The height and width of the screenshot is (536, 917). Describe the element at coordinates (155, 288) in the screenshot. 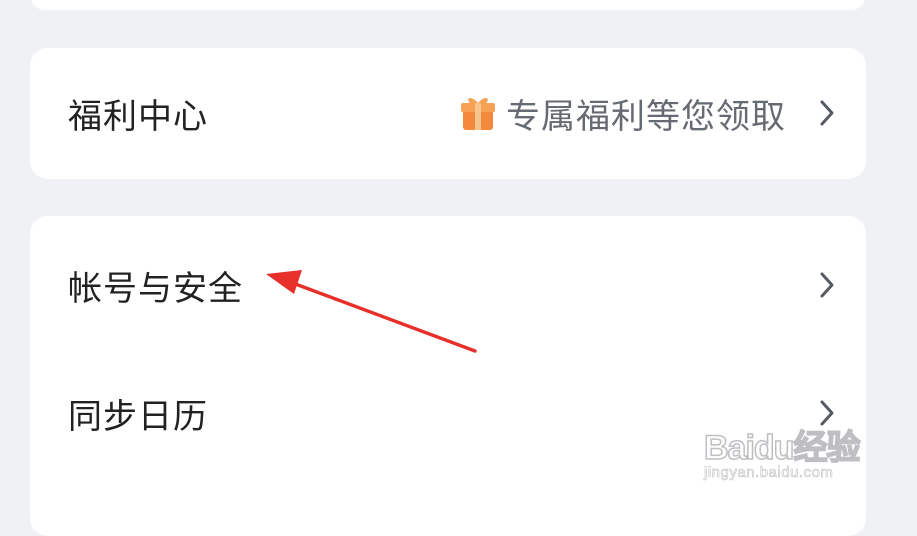

I see `account-security-label: 帐号与安全` at that location.